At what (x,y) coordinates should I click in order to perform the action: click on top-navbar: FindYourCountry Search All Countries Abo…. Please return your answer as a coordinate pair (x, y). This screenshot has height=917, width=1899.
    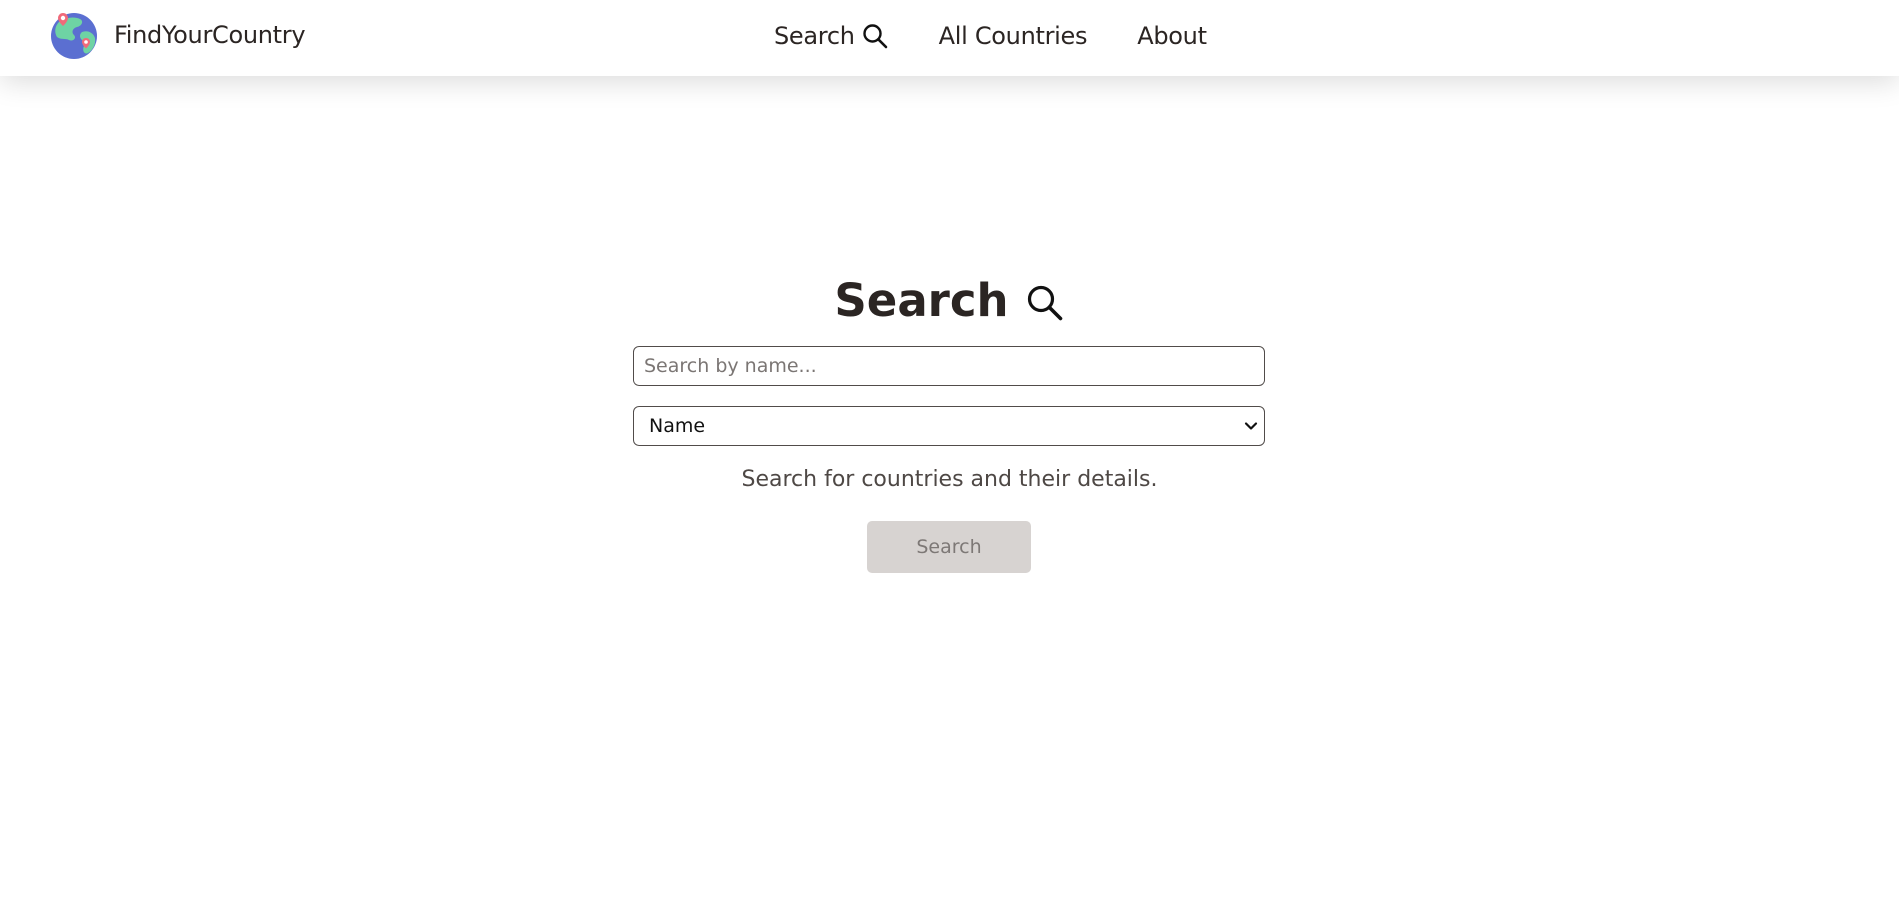
    Looking at the image, I should click on (949, 38).